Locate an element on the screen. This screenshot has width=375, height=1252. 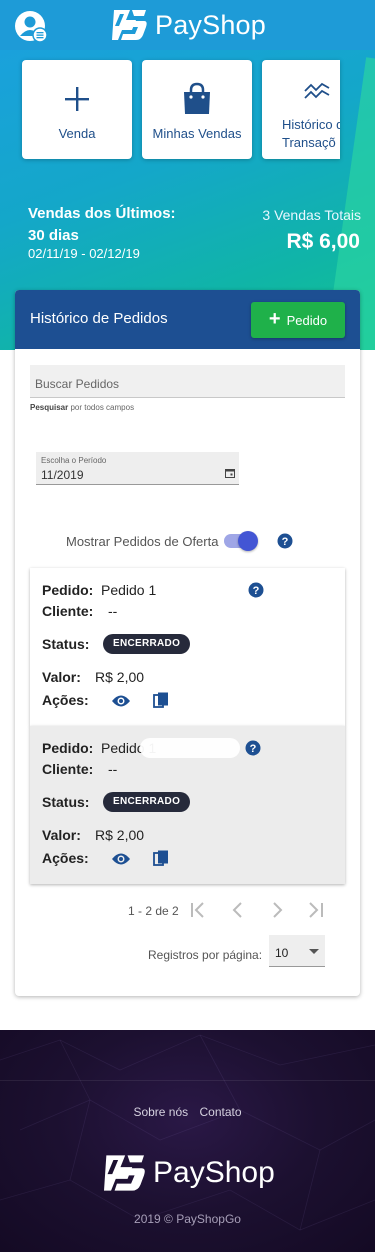
shopping-bag-icon is located at coordinates (197, 98).